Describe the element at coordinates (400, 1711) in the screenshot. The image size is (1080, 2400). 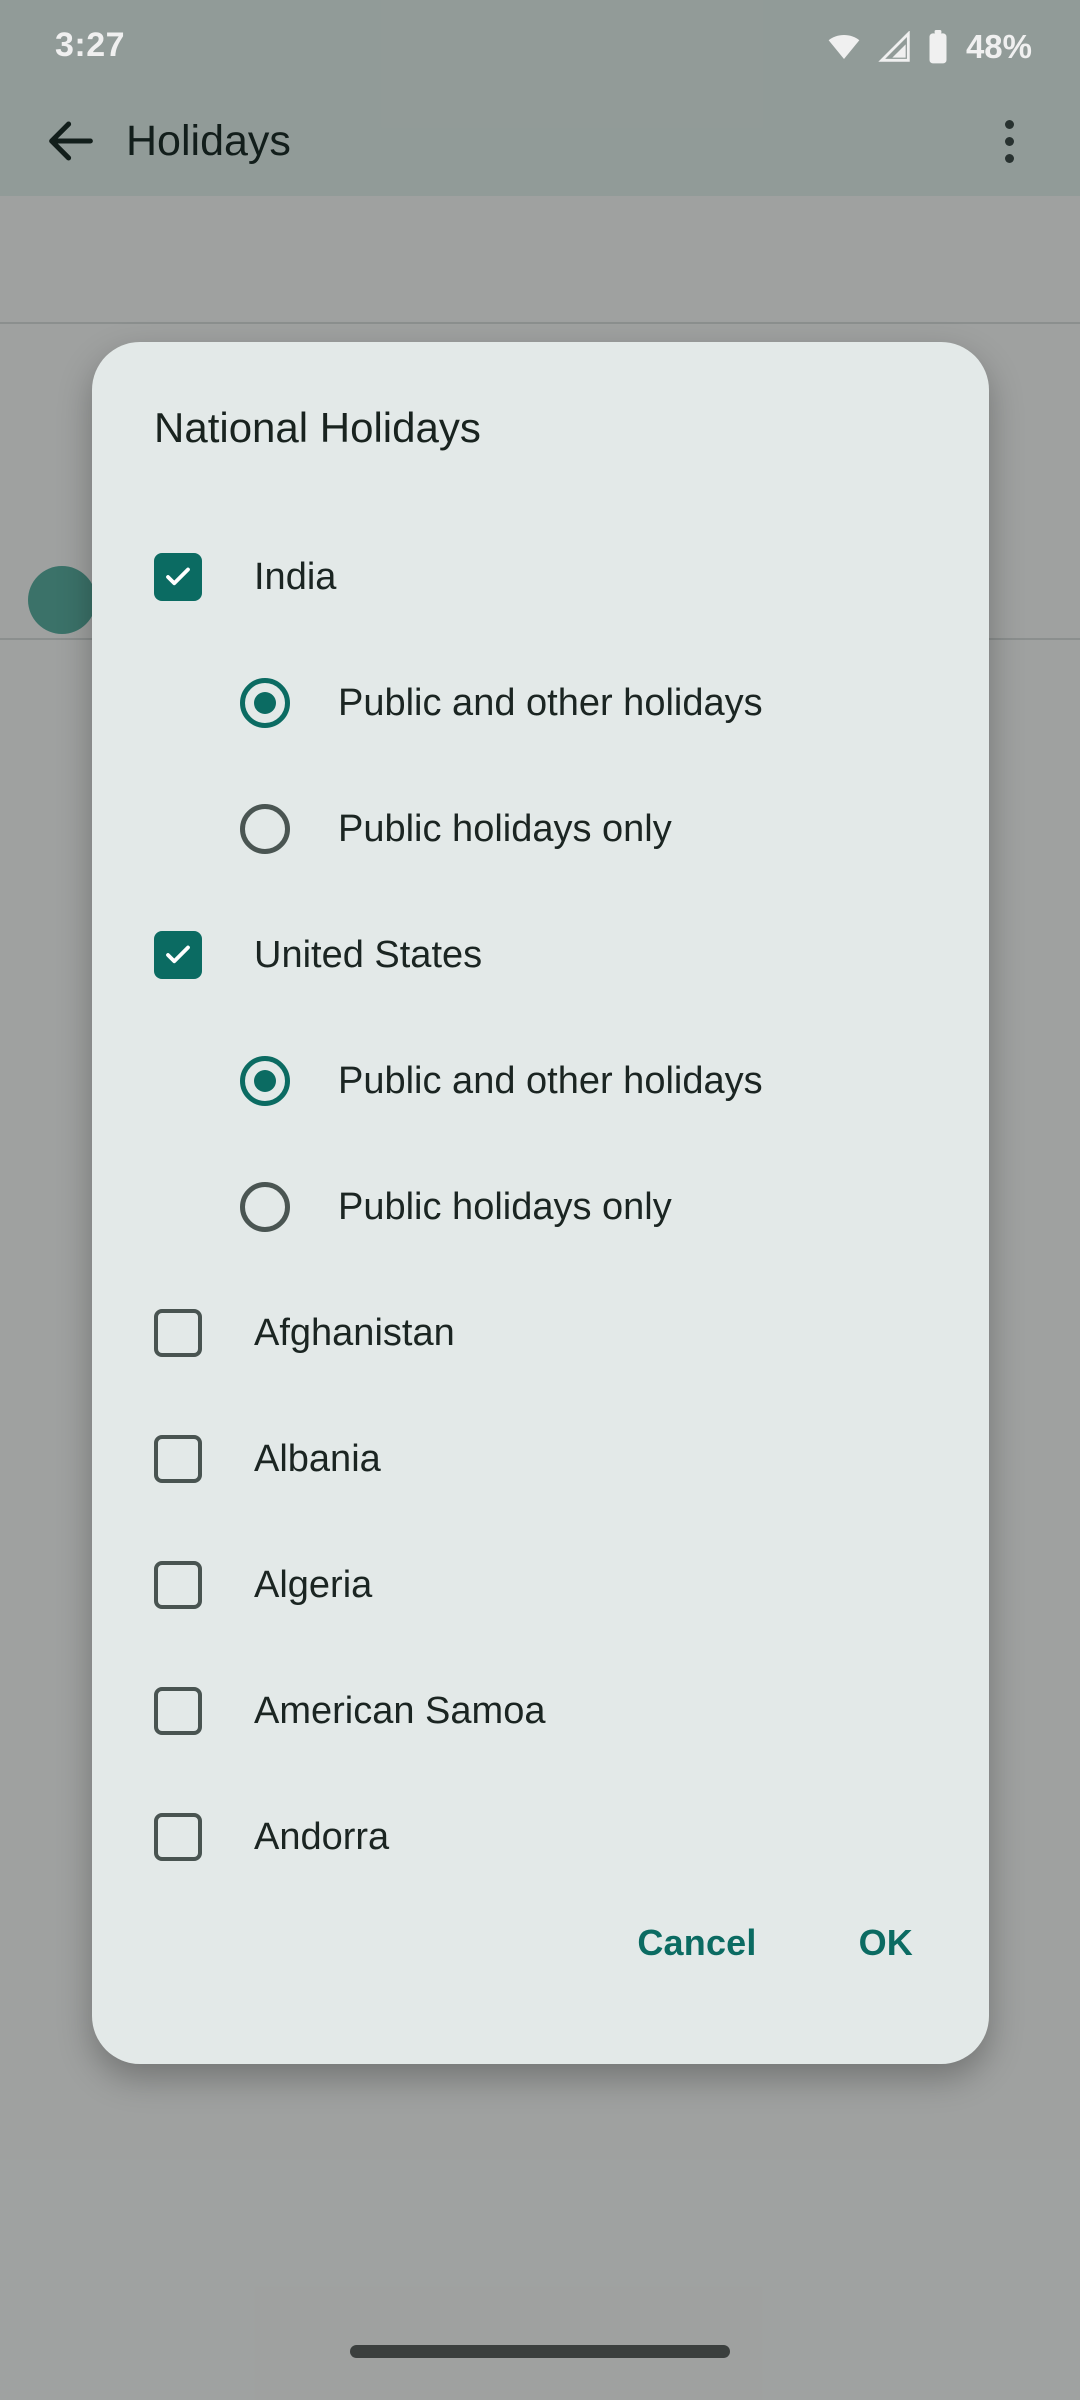
I see `row-label: American Samoa` at that location.